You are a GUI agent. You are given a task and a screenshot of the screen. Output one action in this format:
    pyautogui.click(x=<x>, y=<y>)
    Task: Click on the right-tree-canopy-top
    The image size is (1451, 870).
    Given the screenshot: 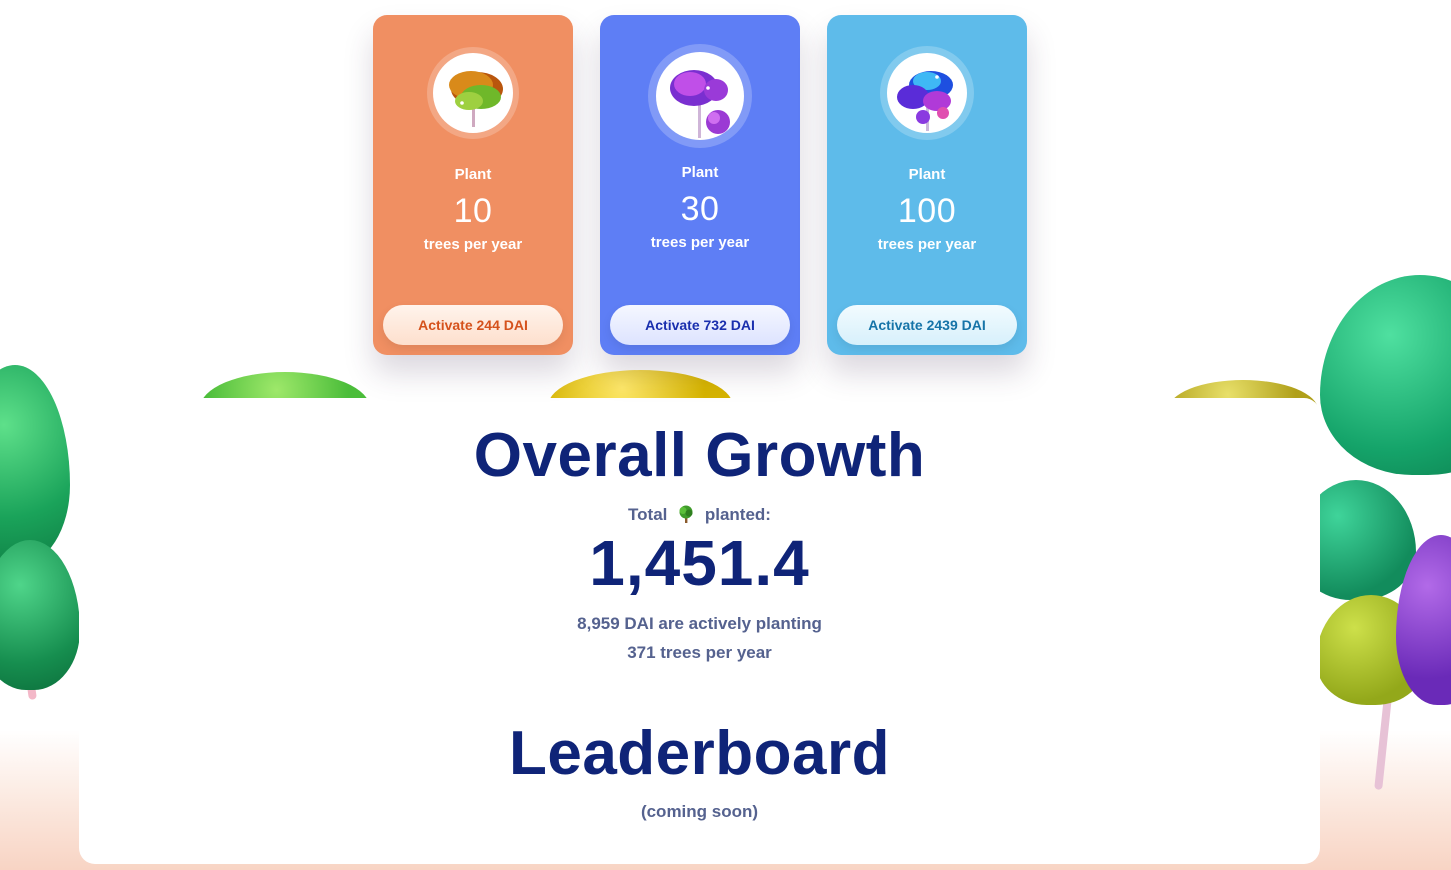 What is the action you would take?
    pyautogui.click(x=1385, y=375)
    